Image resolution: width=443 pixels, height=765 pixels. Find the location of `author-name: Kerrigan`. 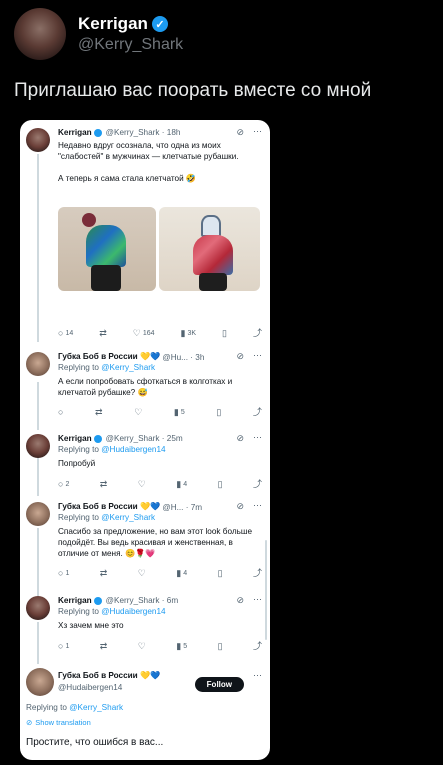

author-name: Kerrigan is located at coordinates (113, 24).